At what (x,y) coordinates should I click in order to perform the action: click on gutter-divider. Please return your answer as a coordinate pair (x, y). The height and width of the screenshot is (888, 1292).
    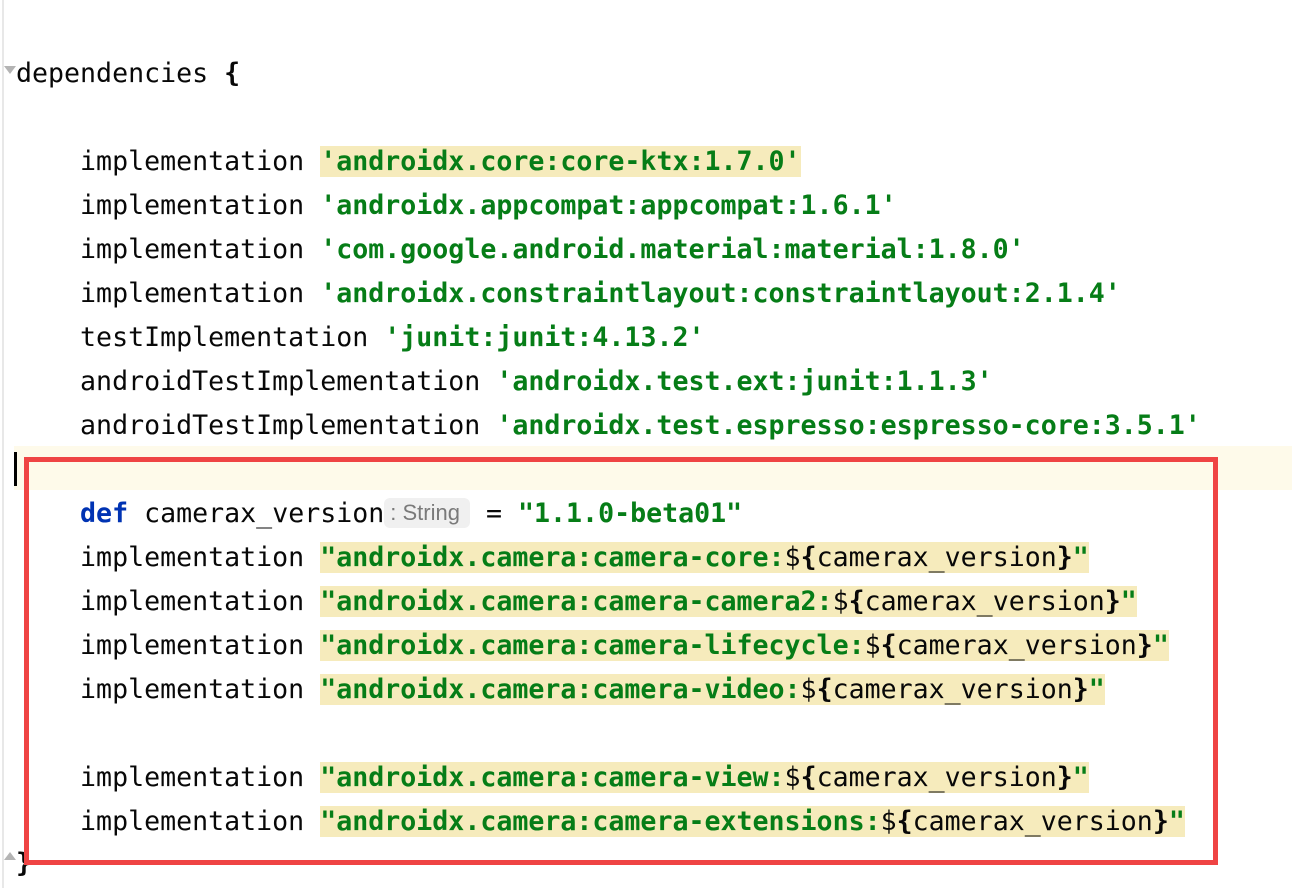
    Looking at the image, I should click on (3, 444).